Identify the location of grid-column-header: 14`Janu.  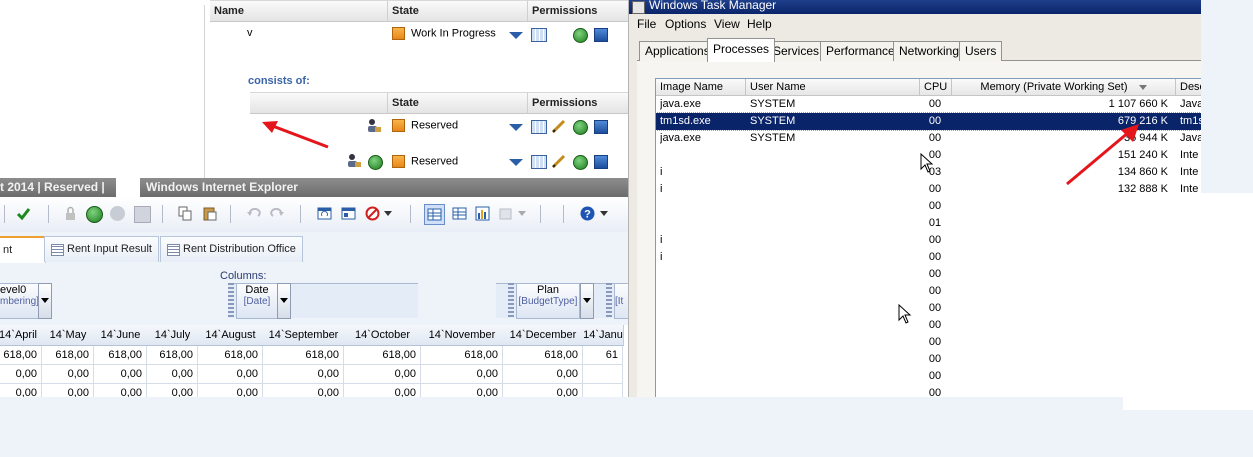
(603, 335).